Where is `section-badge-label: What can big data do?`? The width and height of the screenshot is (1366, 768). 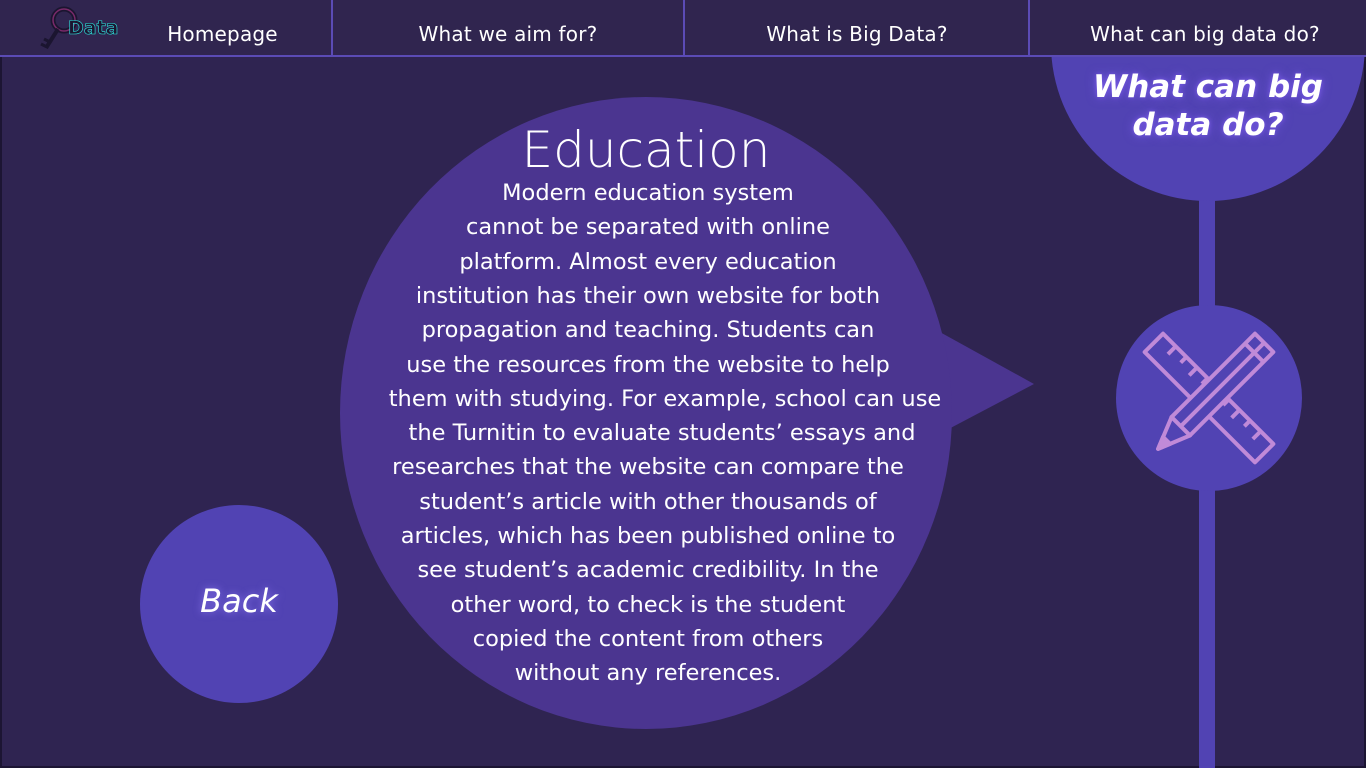 section-badge-label: What can big data do? is located at coordinates (1208, 106).